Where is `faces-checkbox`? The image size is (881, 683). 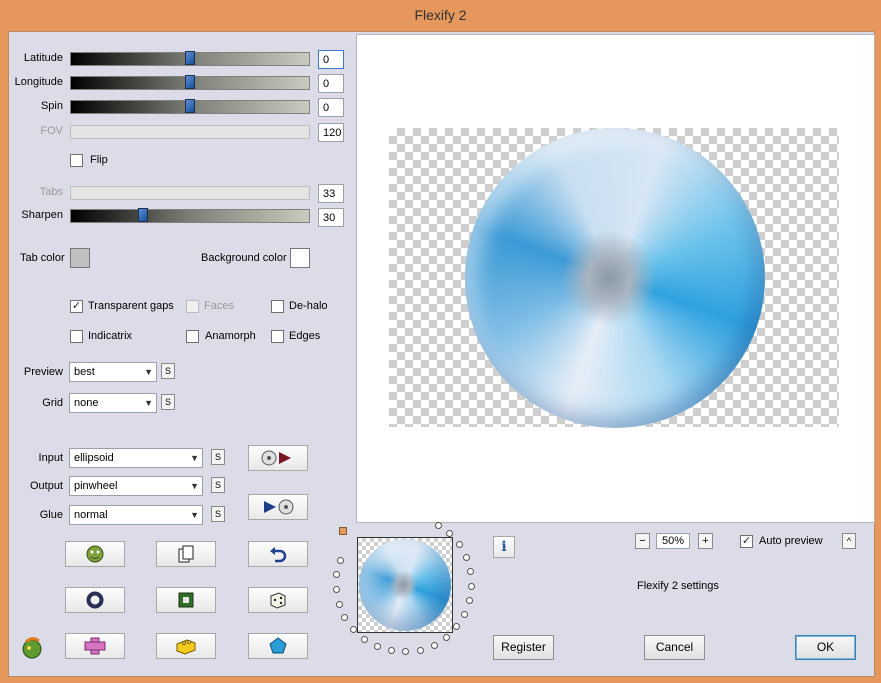
faces-checkbox is located at coordinates (192, 306).